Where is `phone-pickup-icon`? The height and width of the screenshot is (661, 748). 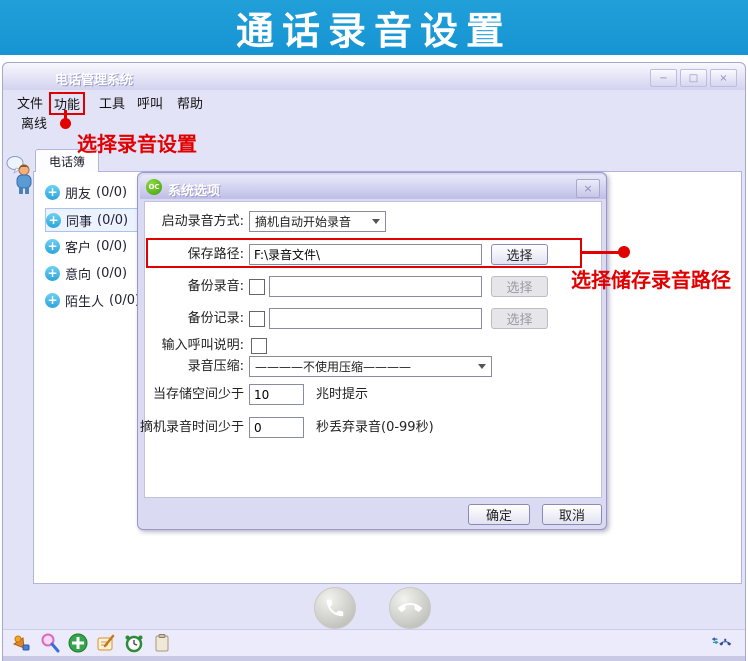
phone-pickup-icon is located at coordinates (335, 608).